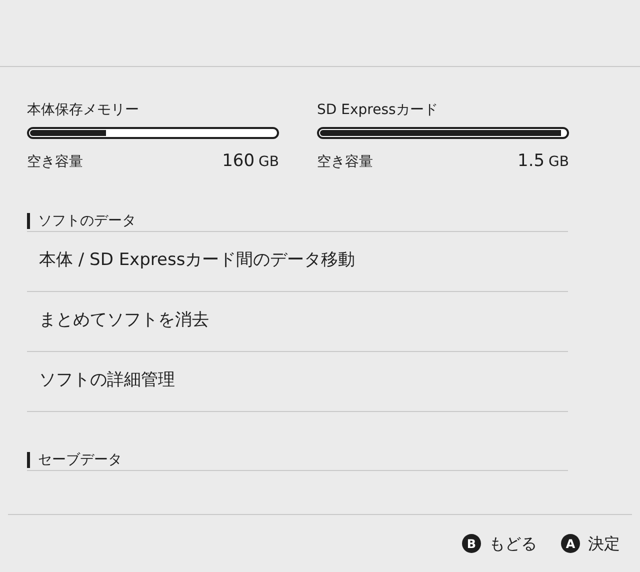 The width and height of the screenshot is (640, 572). Describe the element at coordinates (238, 161) in the screenshot. I see `free-space-amount: 160` at that location.